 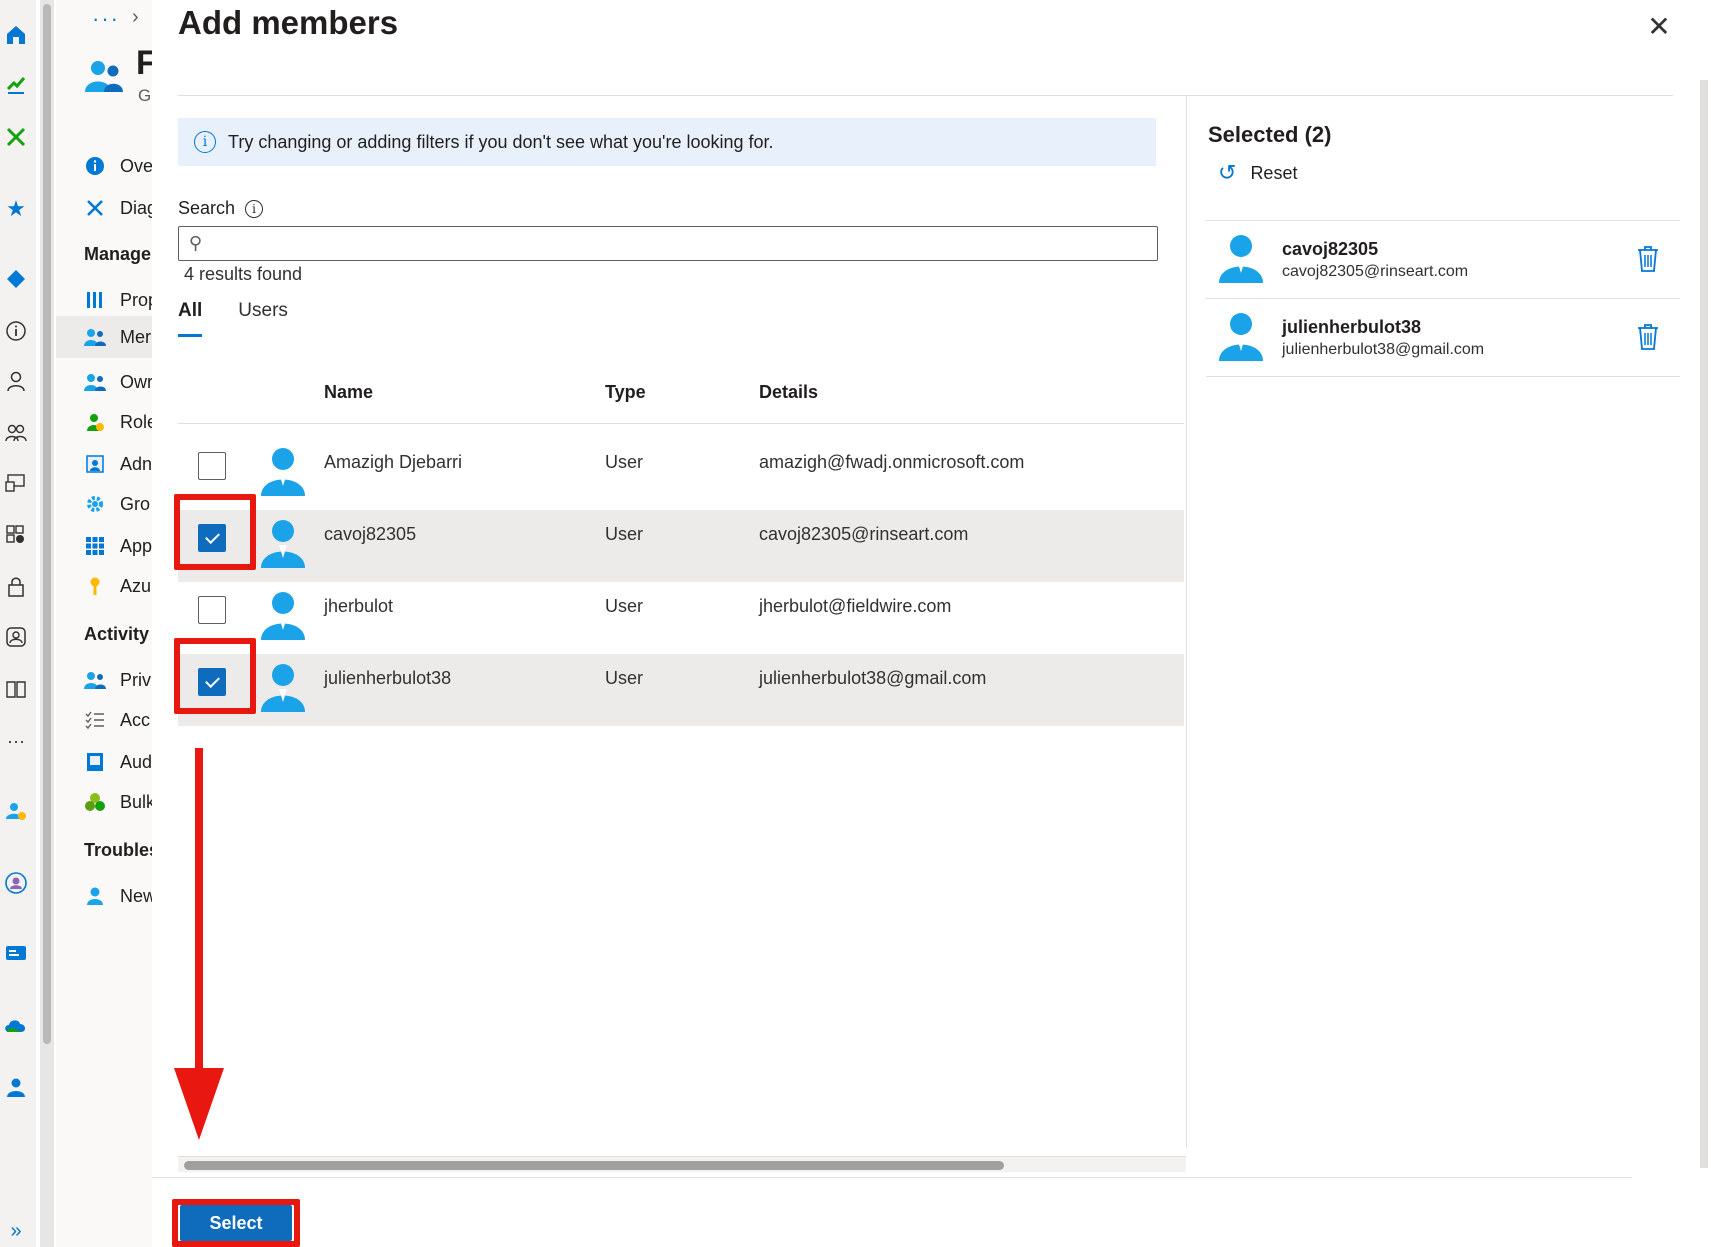 What do you see at coordinates (16, 587) in the screenshot?
I see `lock-icon` at bounding box center [16, 587].